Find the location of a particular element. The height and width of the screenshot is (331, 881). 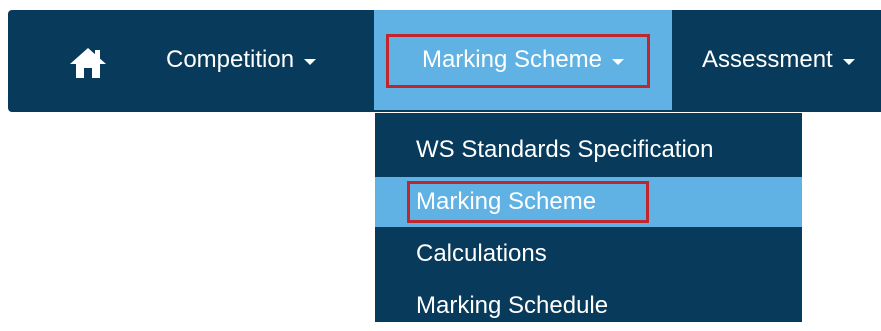

dropdown-item-label: Marking Schedule is located at coordinates (512, 305).